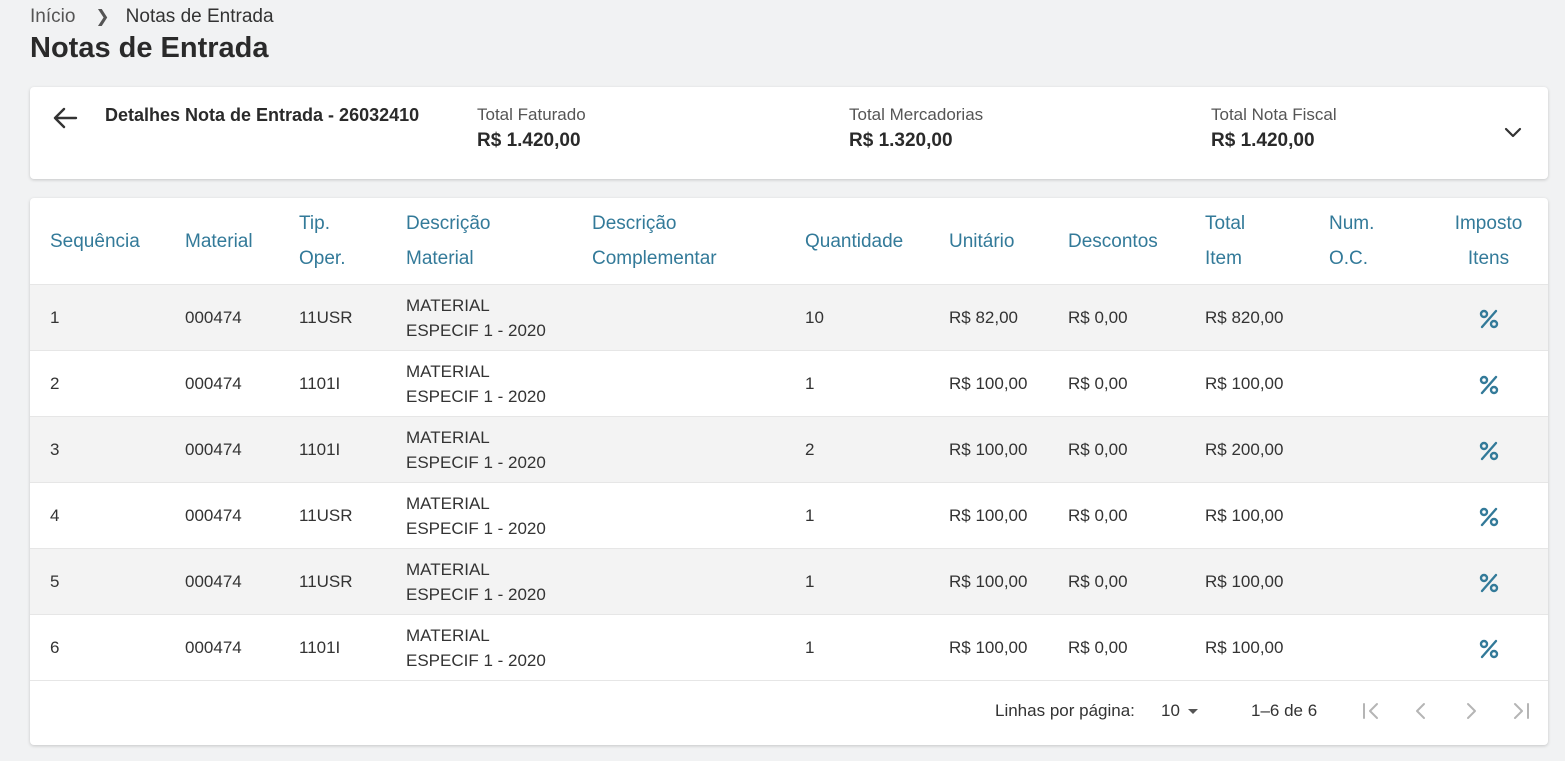 Image resolution: width=1565 pixels, height=761 pixels. What do you see at coordinates (1349, 258) in the screenshot?
I see `header-label: O.C.` at bounding box center [1349, 258].